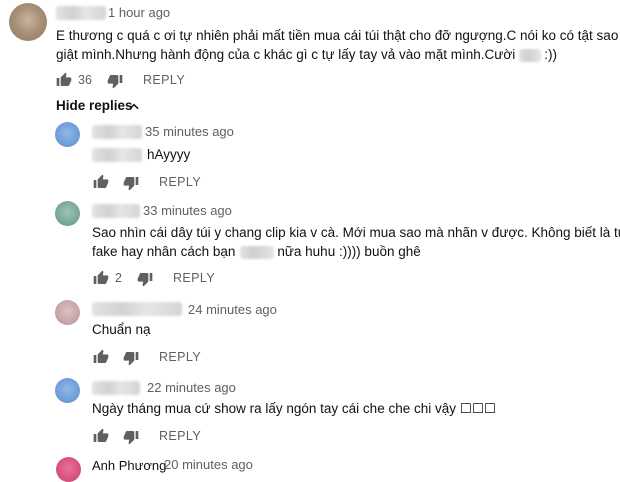 The width and height of the screenshot is (620, 482). Describe the element at coordinates (129, 466) in the screenshot. I see `reply-author: Anh Phương` at that location.